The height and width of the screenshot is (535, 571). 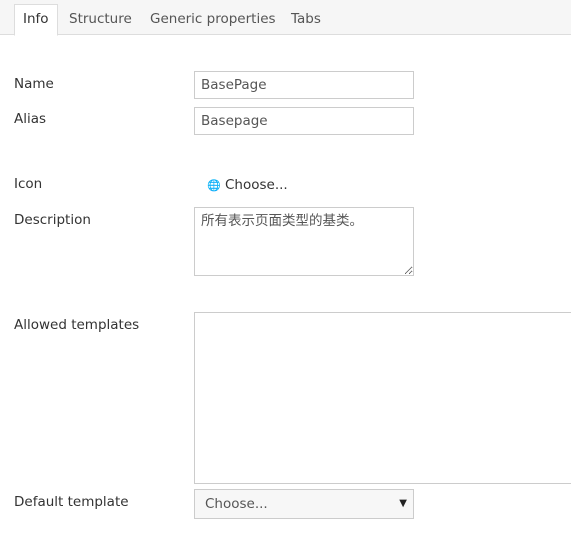 I want to click on alias-label: Alias, so click(x=30, y=119).